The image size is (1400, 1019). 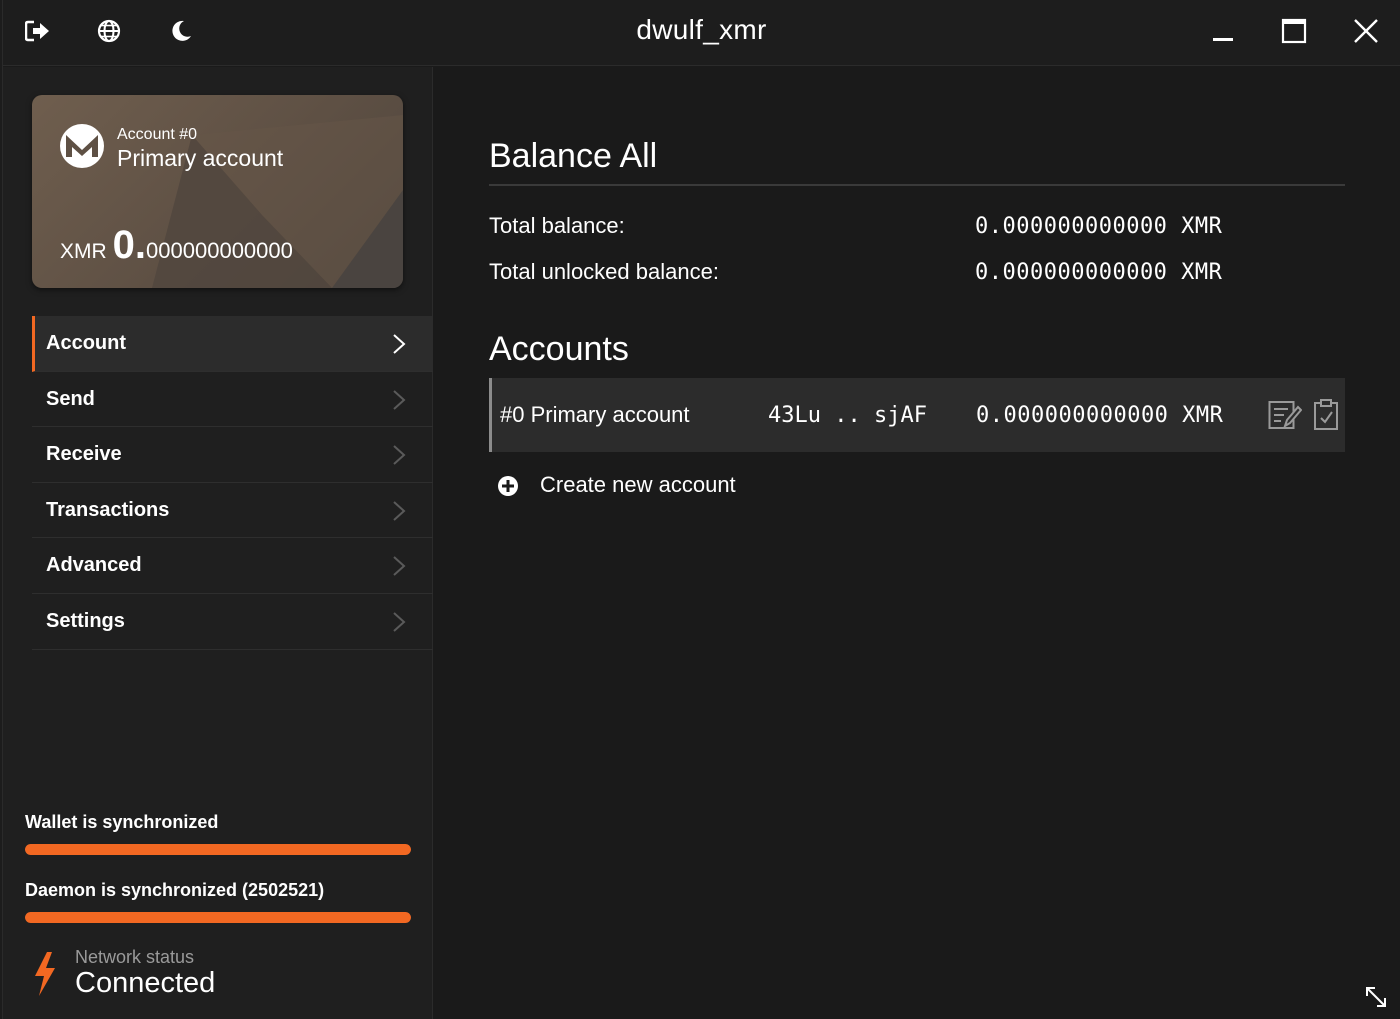 What do you see at coordinates (1285, 415) in the screenshot?
I see `edit-label-icon` at bounding box center [1285, 415].